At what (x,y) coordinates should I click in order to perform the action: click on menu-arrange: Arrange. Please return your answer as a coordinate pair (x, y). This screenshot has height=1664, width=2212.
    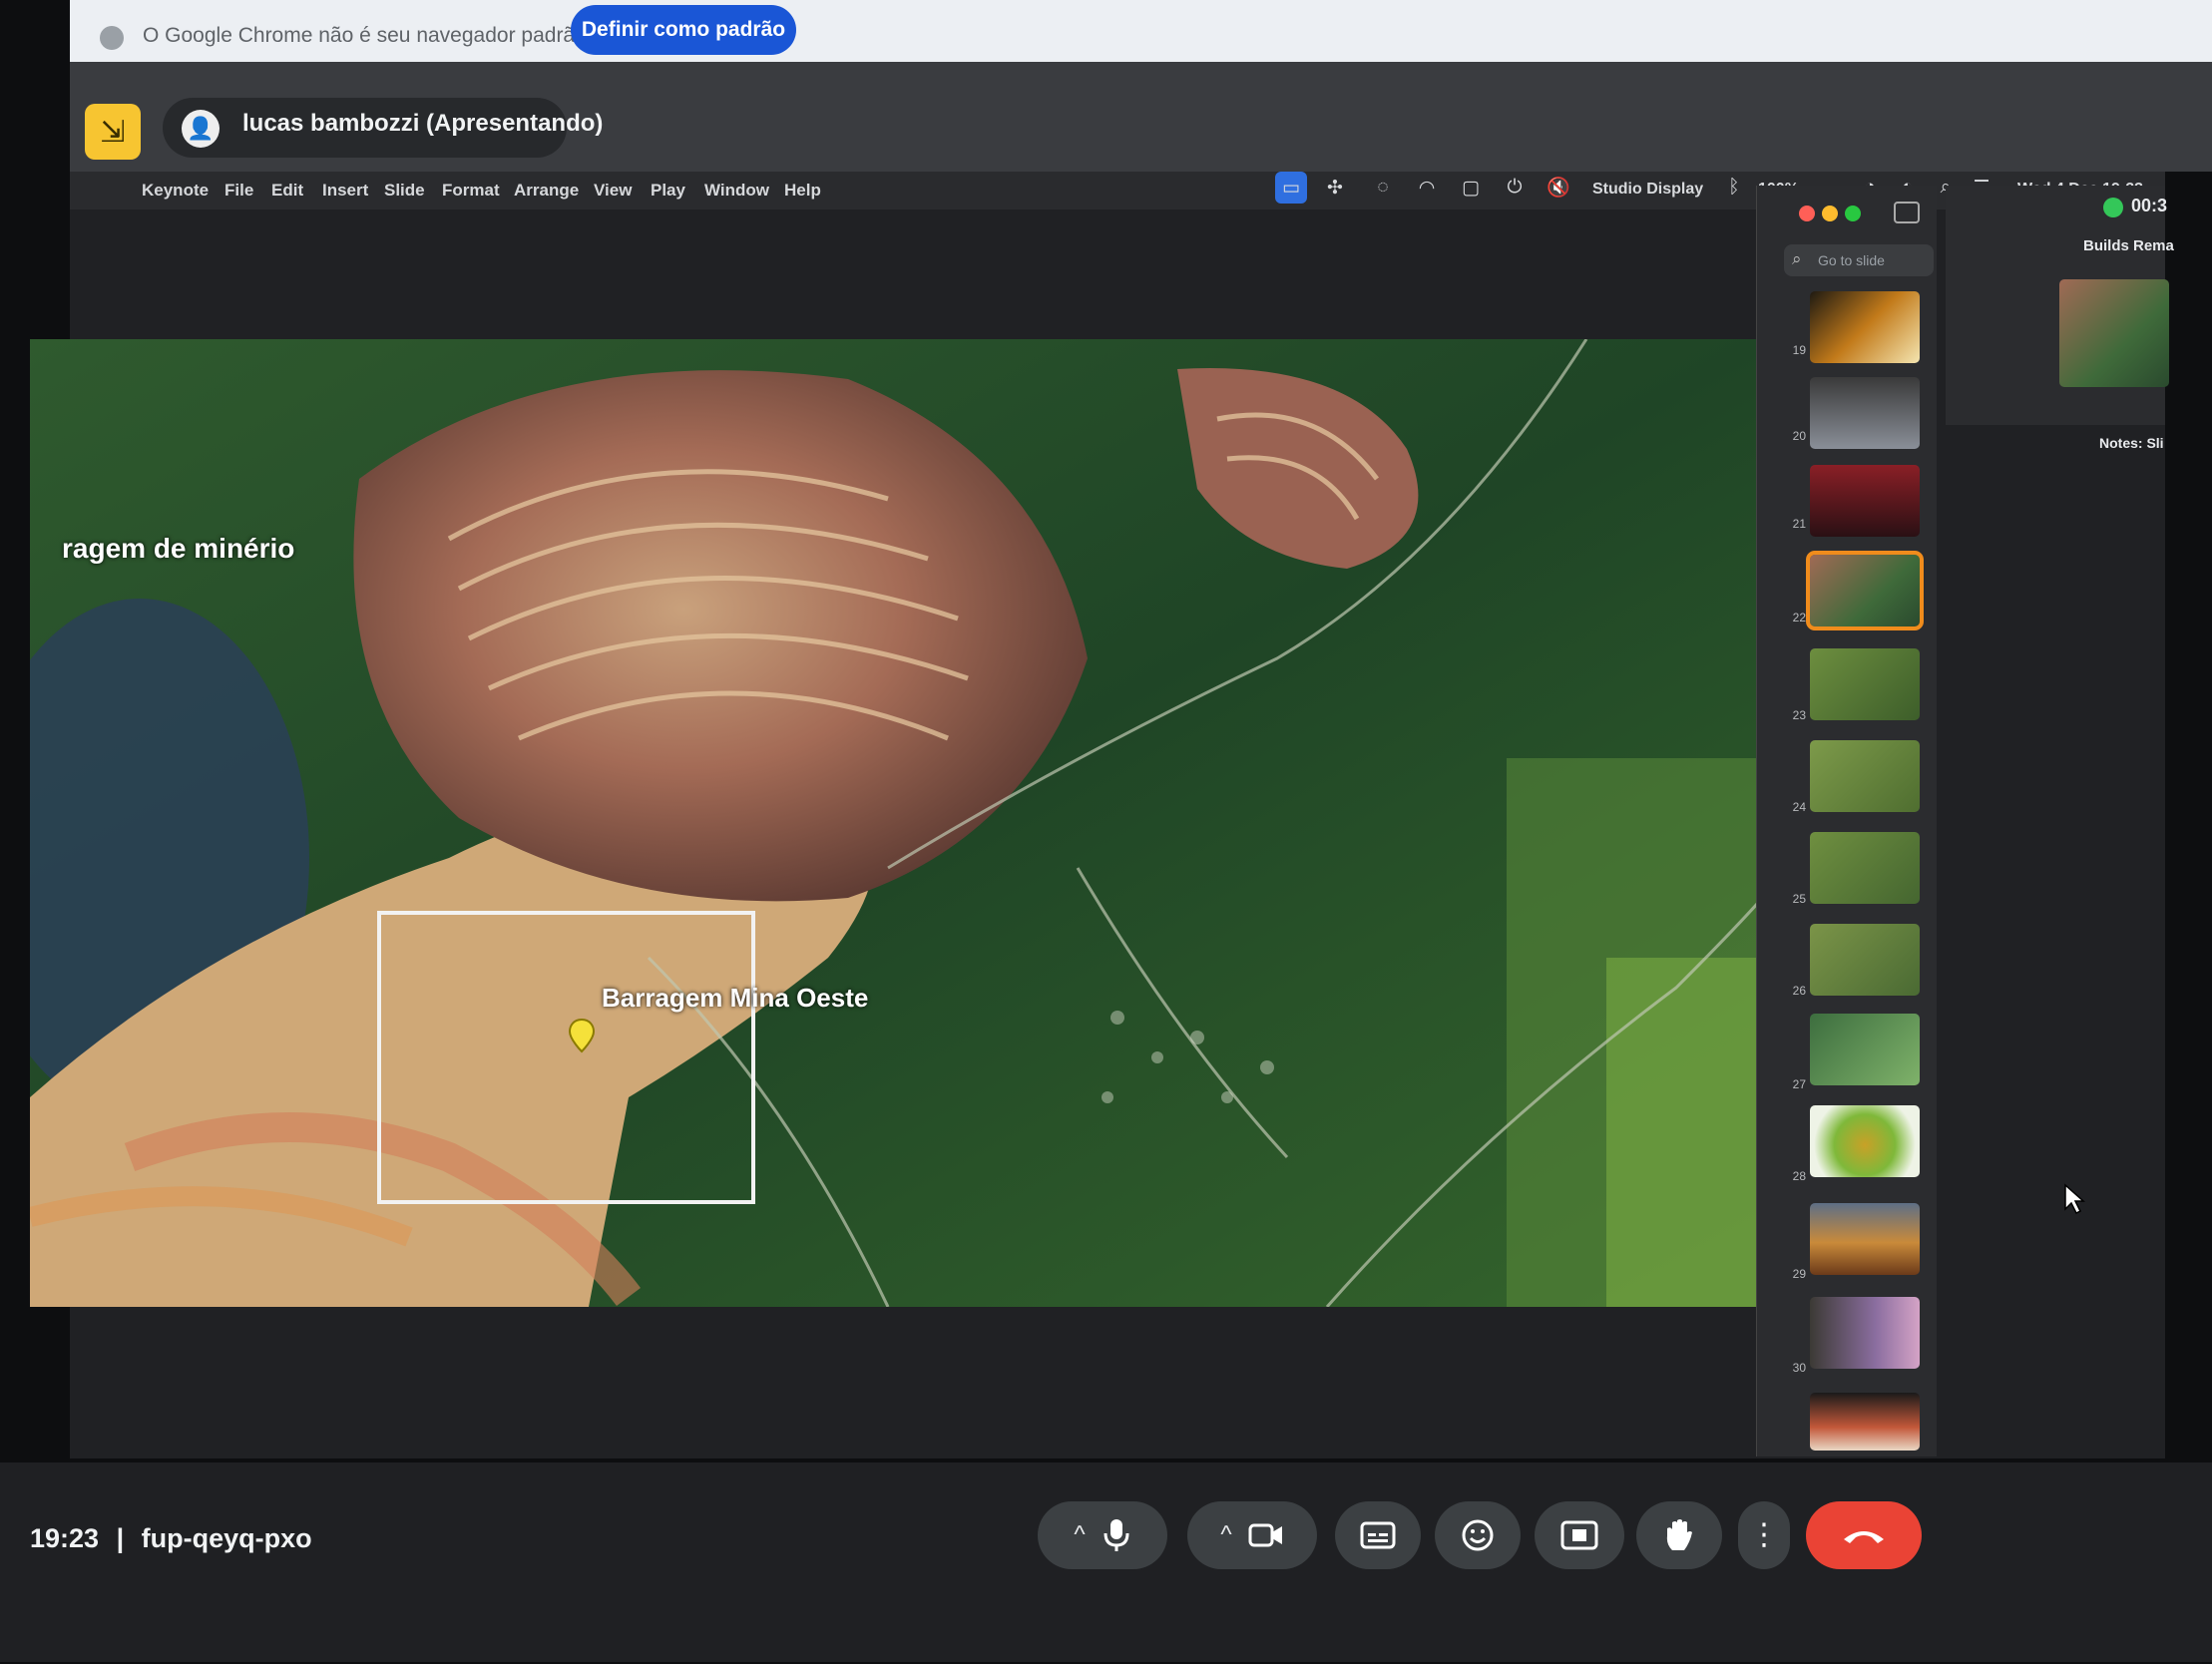
    Looking at the image, I should click on (546, 191).